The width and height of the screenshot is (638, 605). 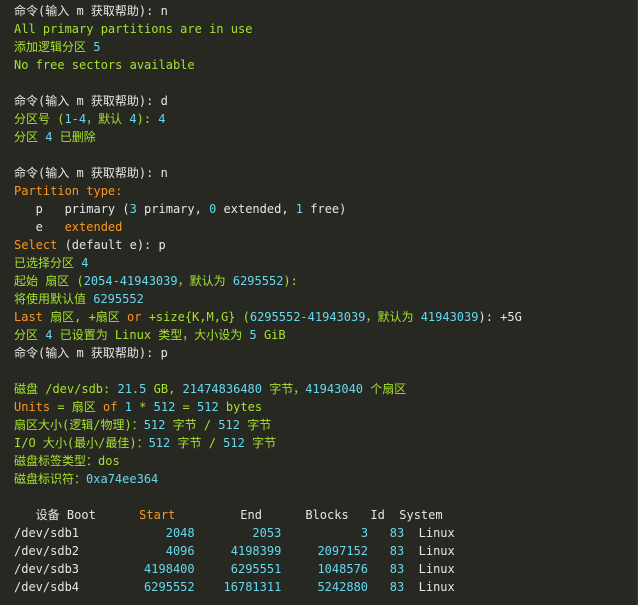 What do you see at coordinates (325, 119) in the screenshot?
I see `terminal-line: 分区号 (1-4，默认 4): 4` at bounding box center [325, 119].